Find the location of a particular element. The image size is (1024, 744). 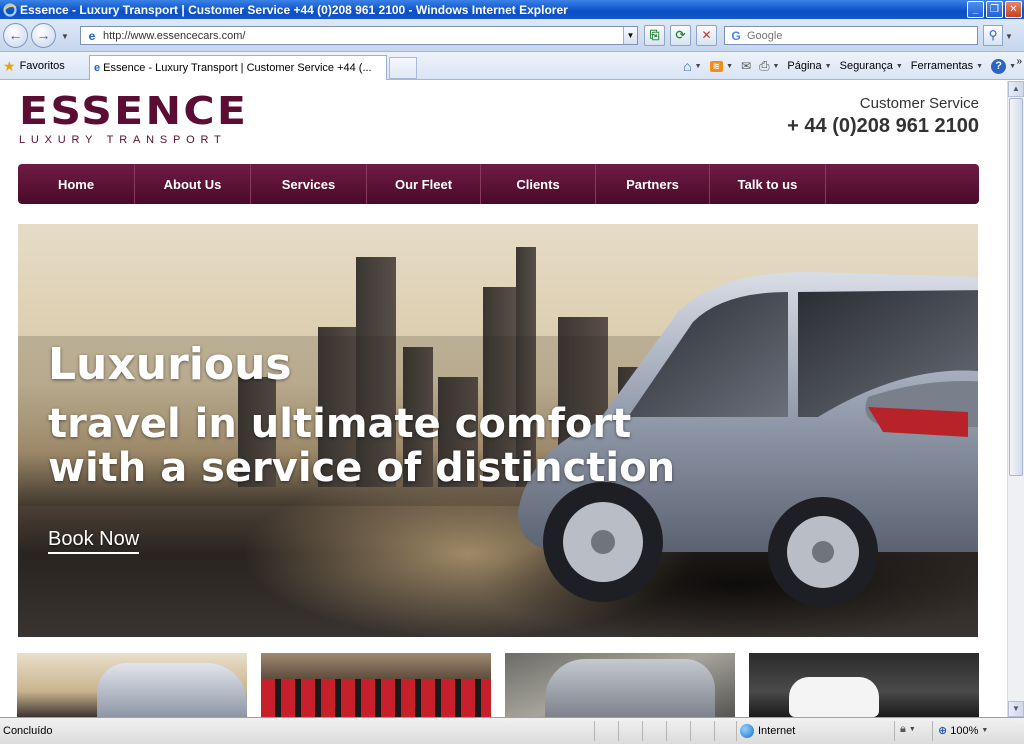

close-window-button: ✕ is located at coordinates (1013, 9).